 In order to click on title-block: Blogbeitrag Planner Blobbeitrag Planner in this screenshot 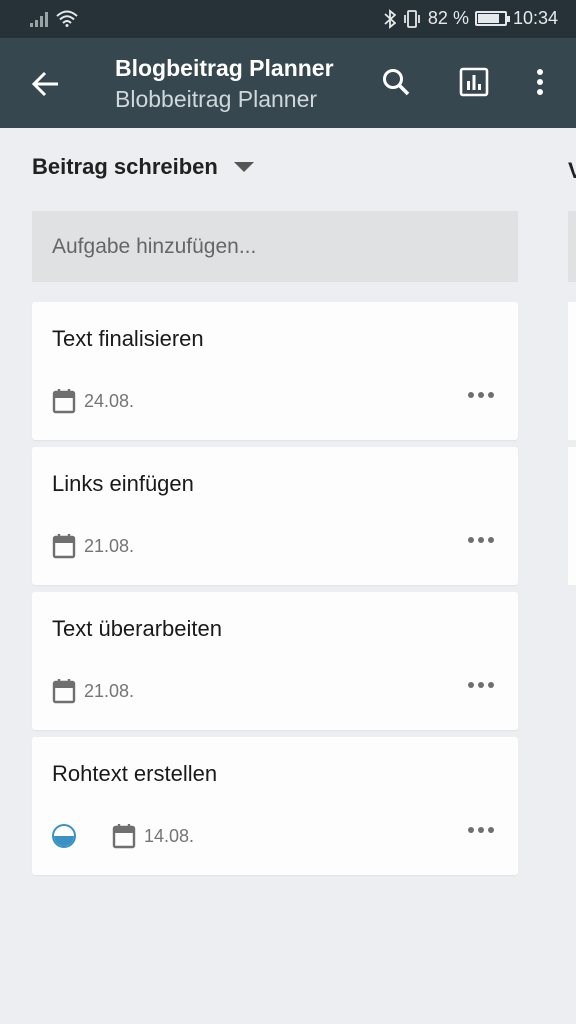, I will do `click(224, 84)`.